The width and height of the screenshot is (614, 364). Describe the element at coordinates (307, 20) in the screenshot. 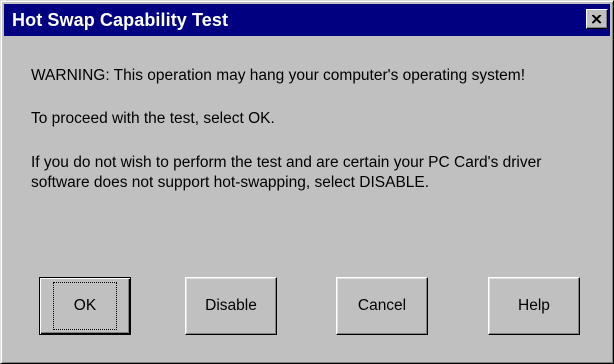

I see `title-bar: Hot Swap Capability Test` at that location.